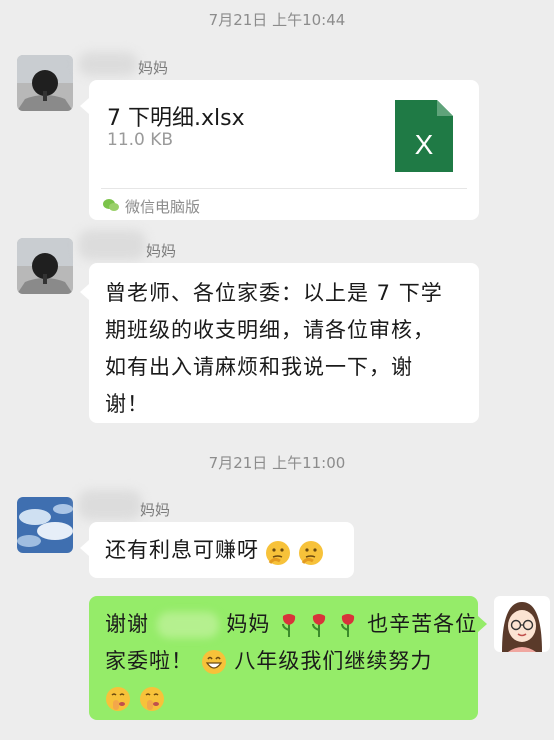  I want to click on excel-file-icon: X, so click(424, 136).